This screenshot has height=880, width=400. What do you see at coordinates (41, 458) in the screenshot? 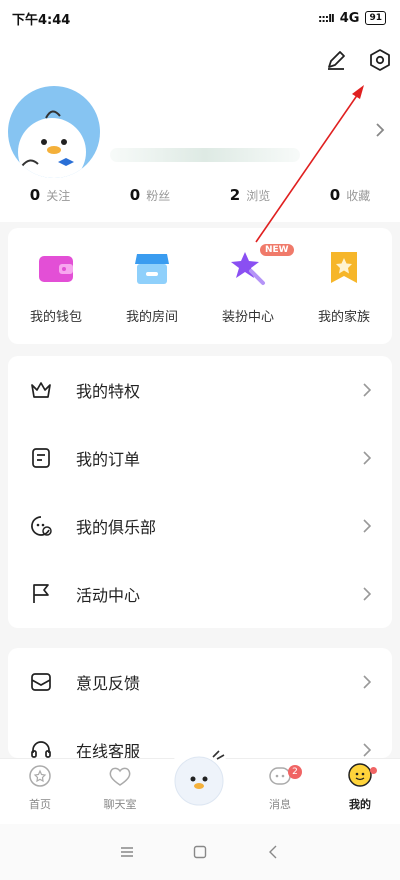
I see `order-icon` at bounding box center [41, 458].